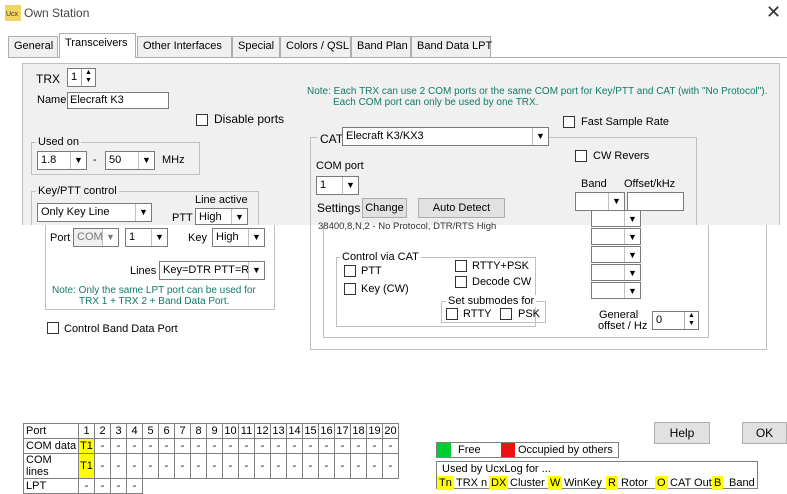  What do you see at coordinates (52, 100) in the screenshot?
I see `name-label: Name` at bounding box center [52, 100].